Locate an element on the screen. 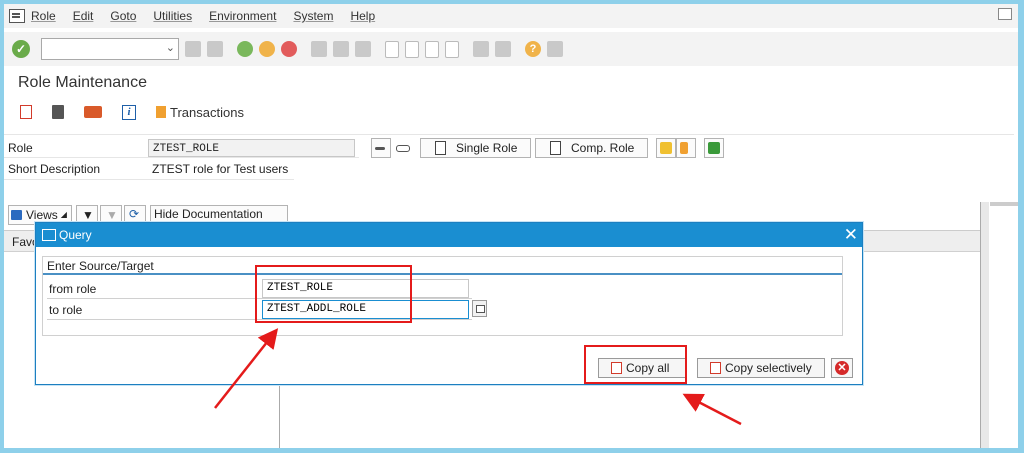 The height and width of the screenshot is (453, 1024). arrow-to-copy-all is located at coordinates (712, 409).